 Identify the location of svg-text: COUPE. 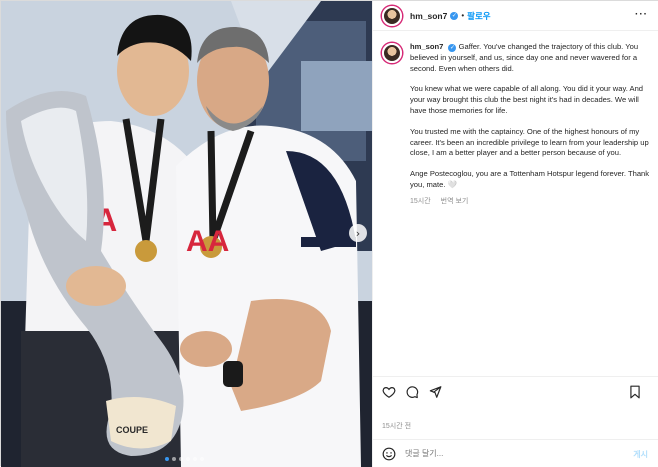
(132, 430).